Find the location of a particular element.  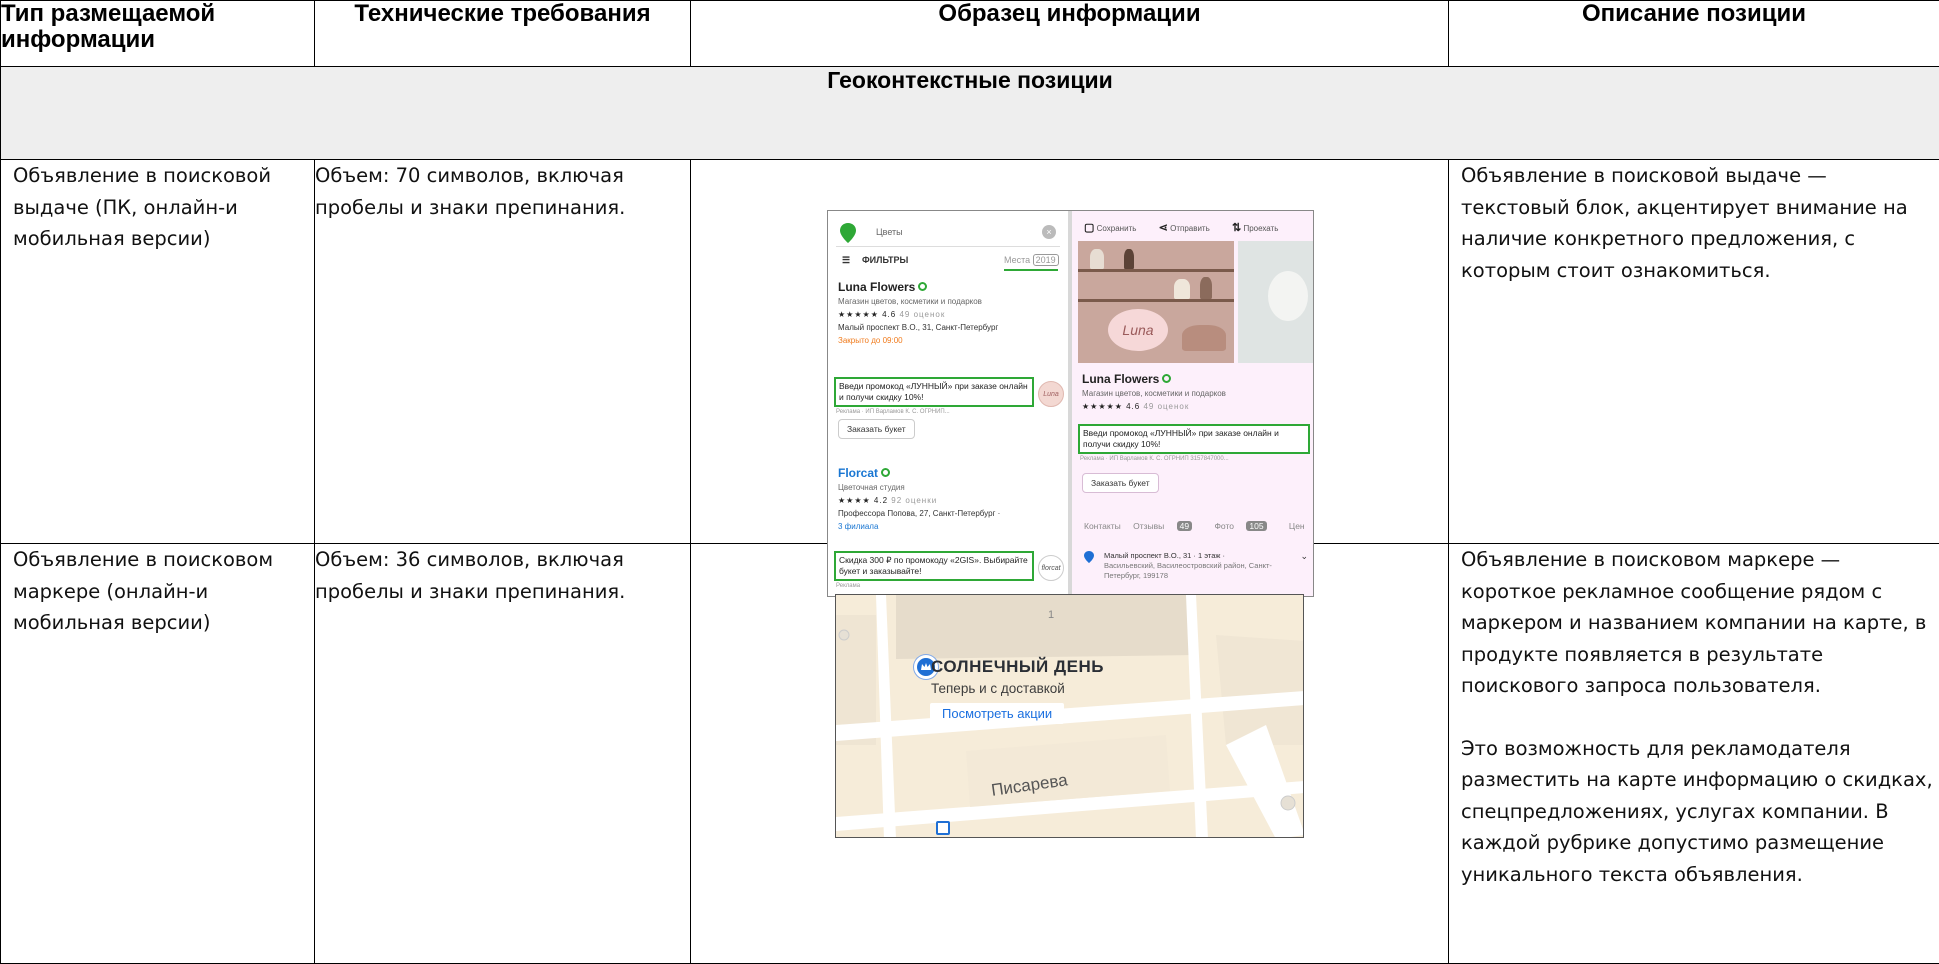

share-icon: ⋖ is located at coordinates (1163, 228).